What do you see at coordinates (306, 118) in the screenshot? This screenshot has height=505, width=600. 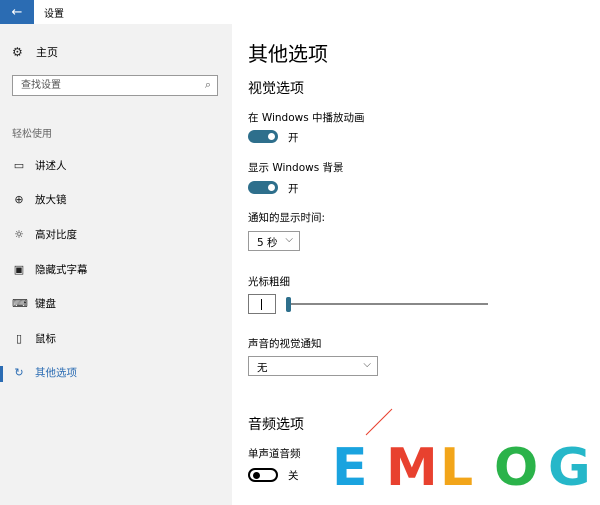 I see `animations-label: 在 Windows 中播放动画` at bounding box center [306, 118].